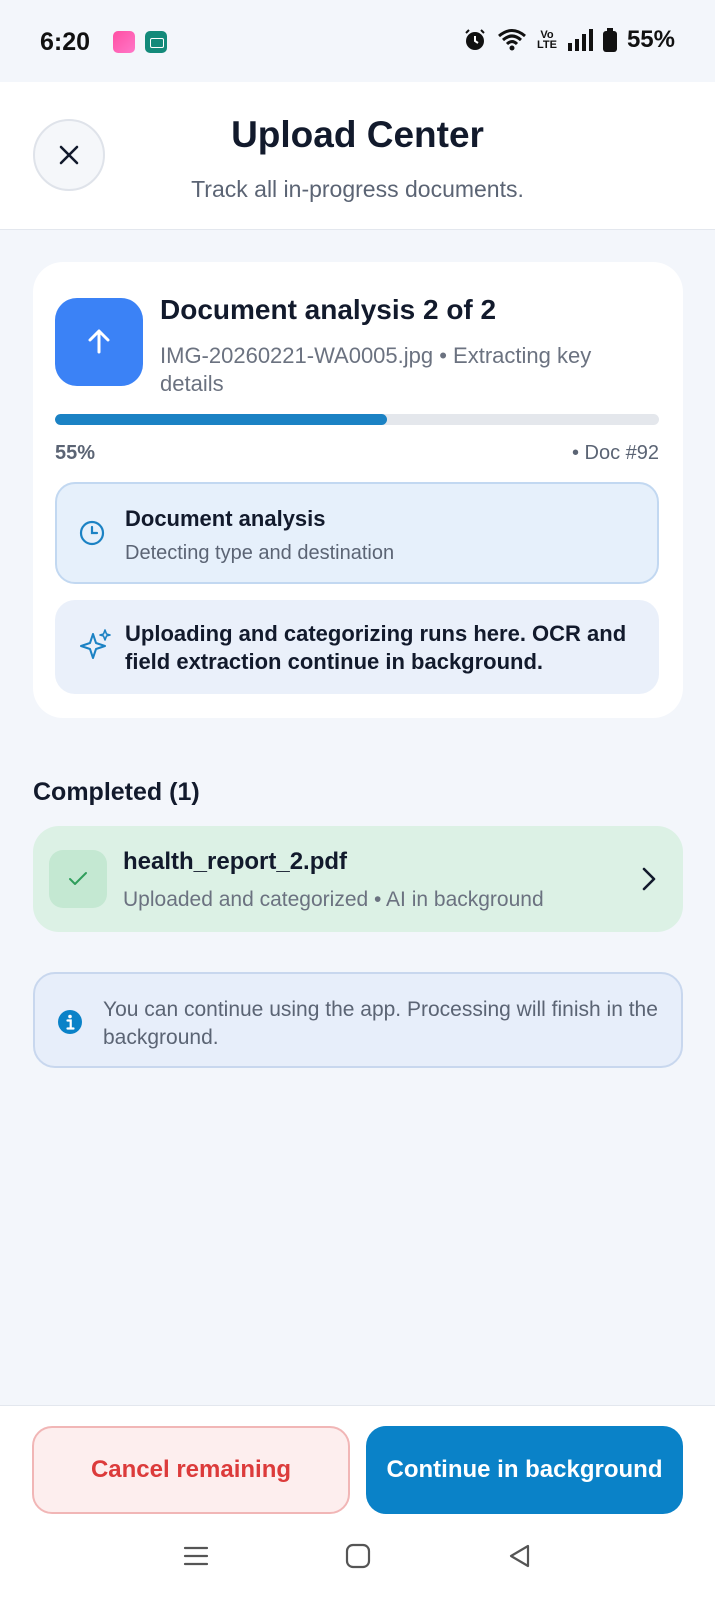 The height and width of the screenshot is (1600, 715). Describe the element at coordinates (92, 533) in the screenshot. I see `clock-icon` at that location.